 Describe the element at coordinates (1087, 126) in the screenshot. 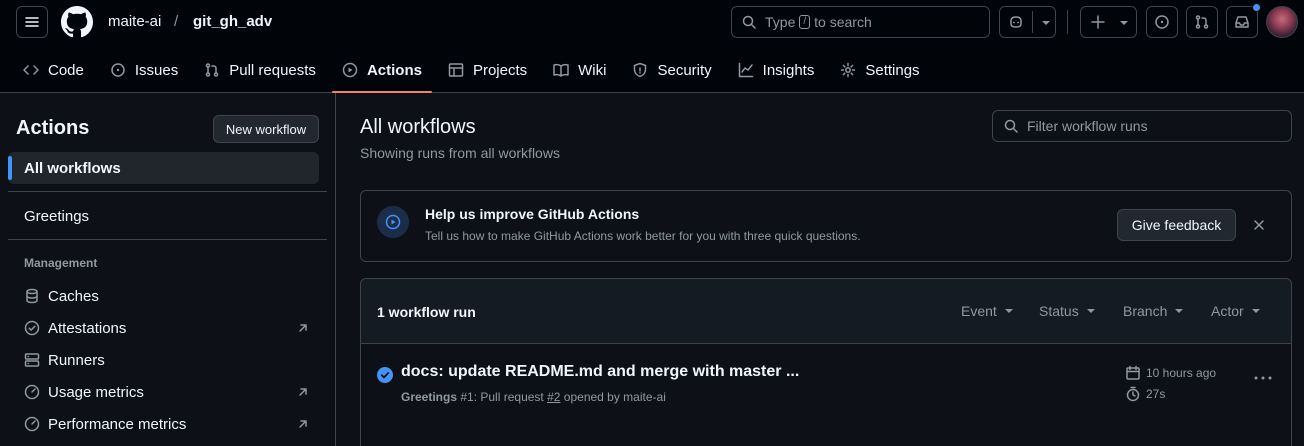

I see `filter-placeholder: Filter workflow runs` at that location.